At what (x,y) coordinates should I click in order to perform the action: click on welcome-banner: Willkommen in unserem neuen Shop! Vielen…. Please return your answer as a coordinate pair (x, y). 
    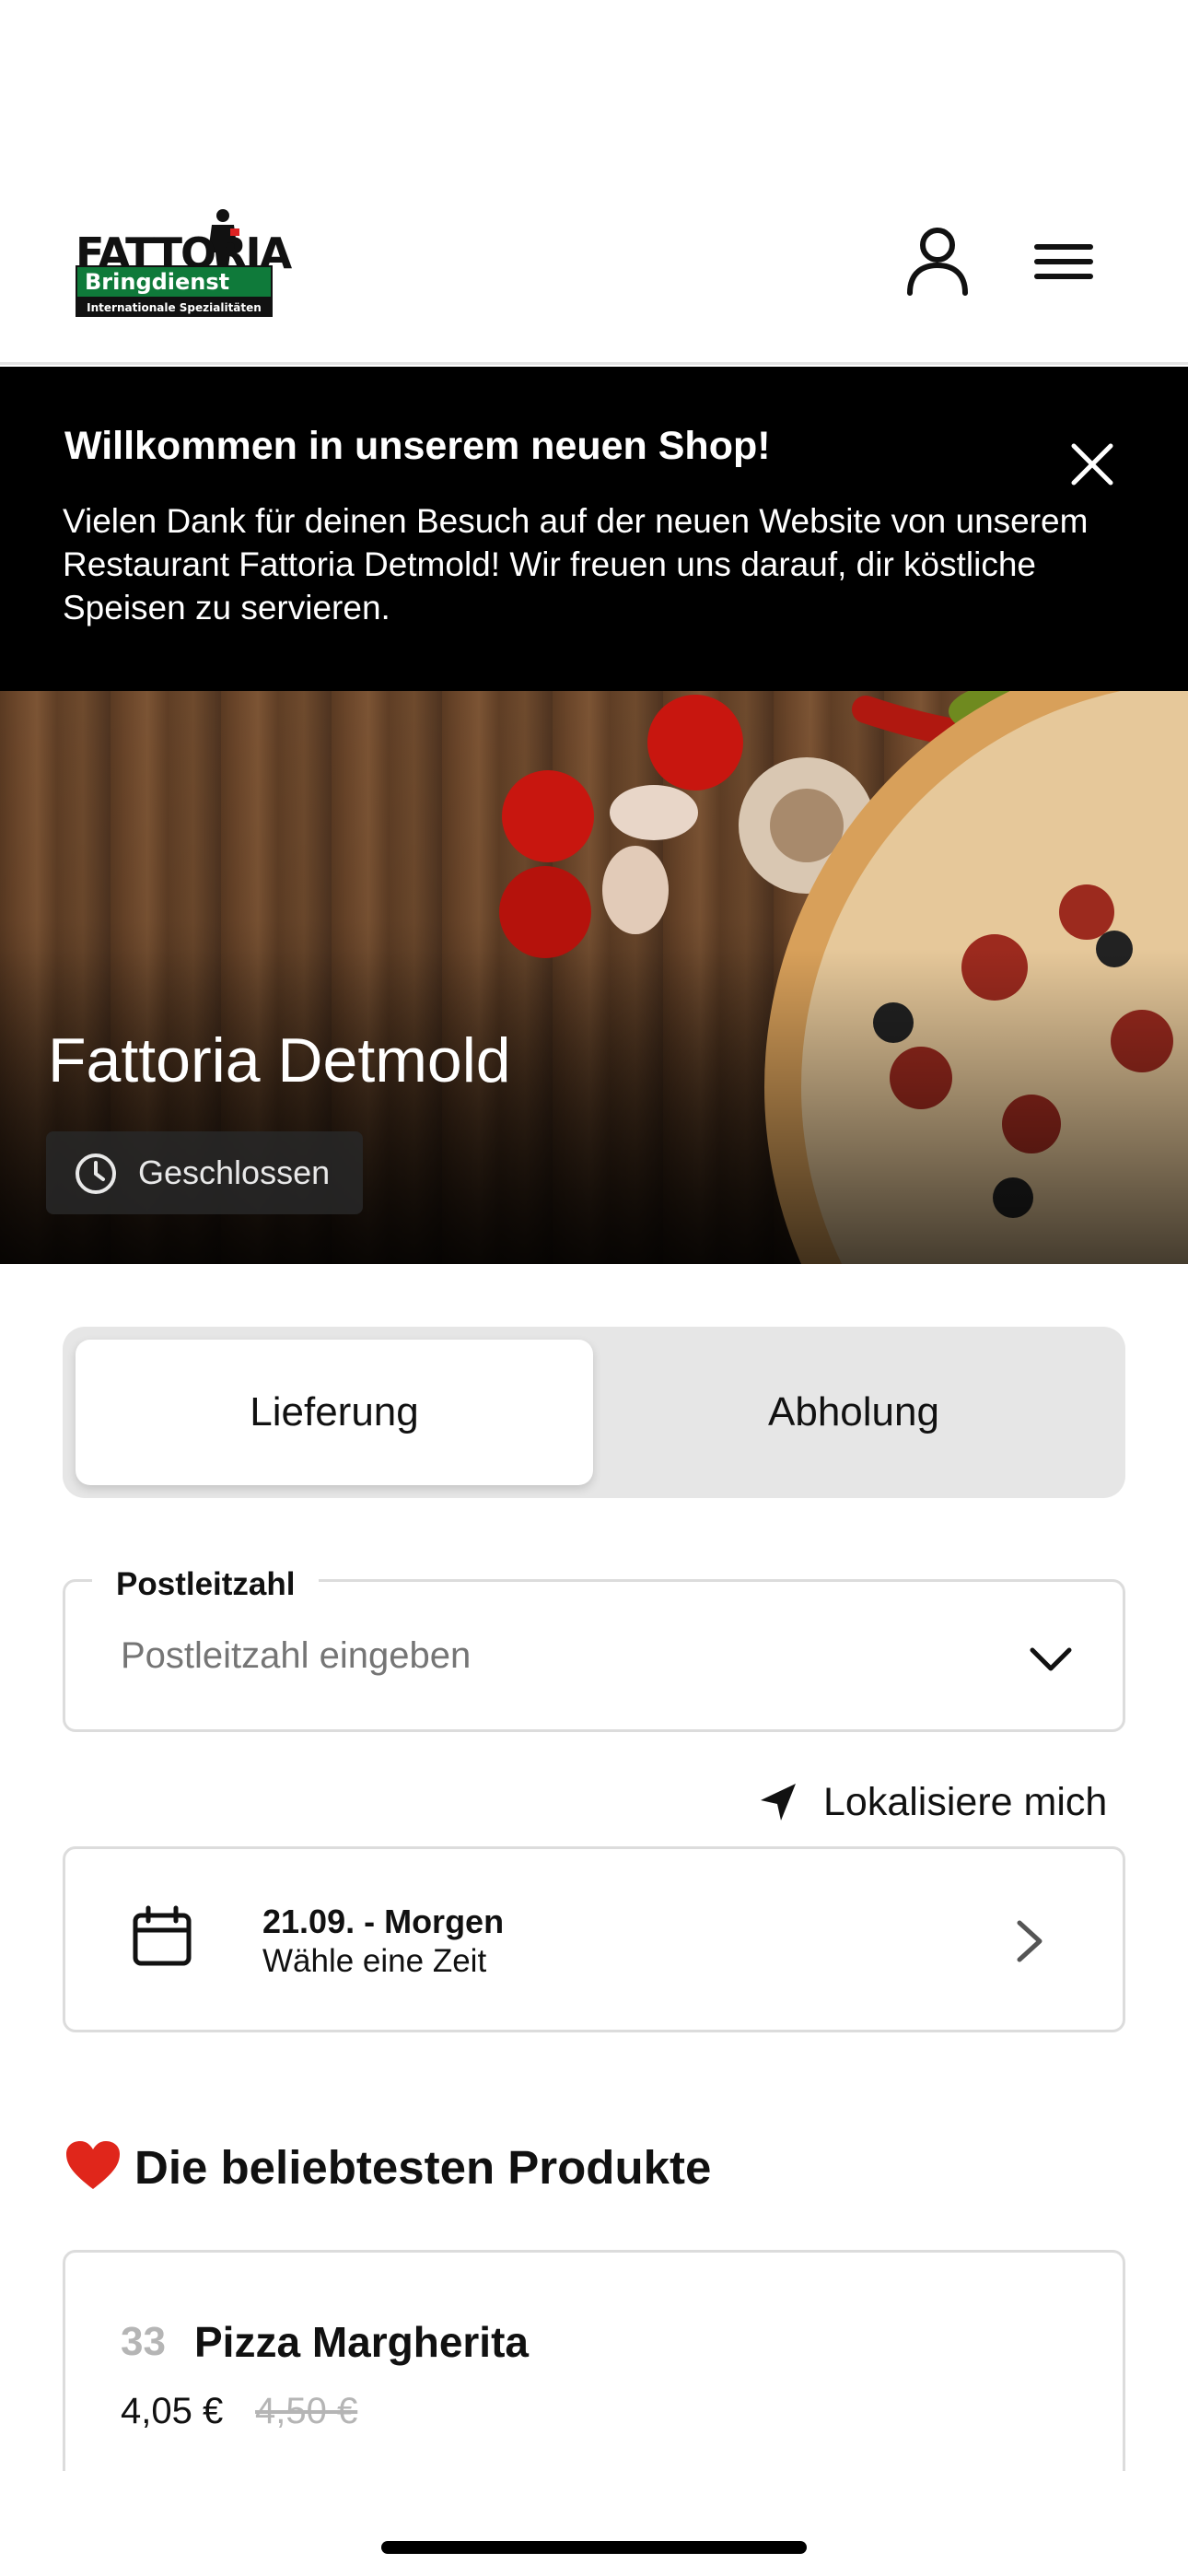
    Looking at the image, I should click on (594, 529).